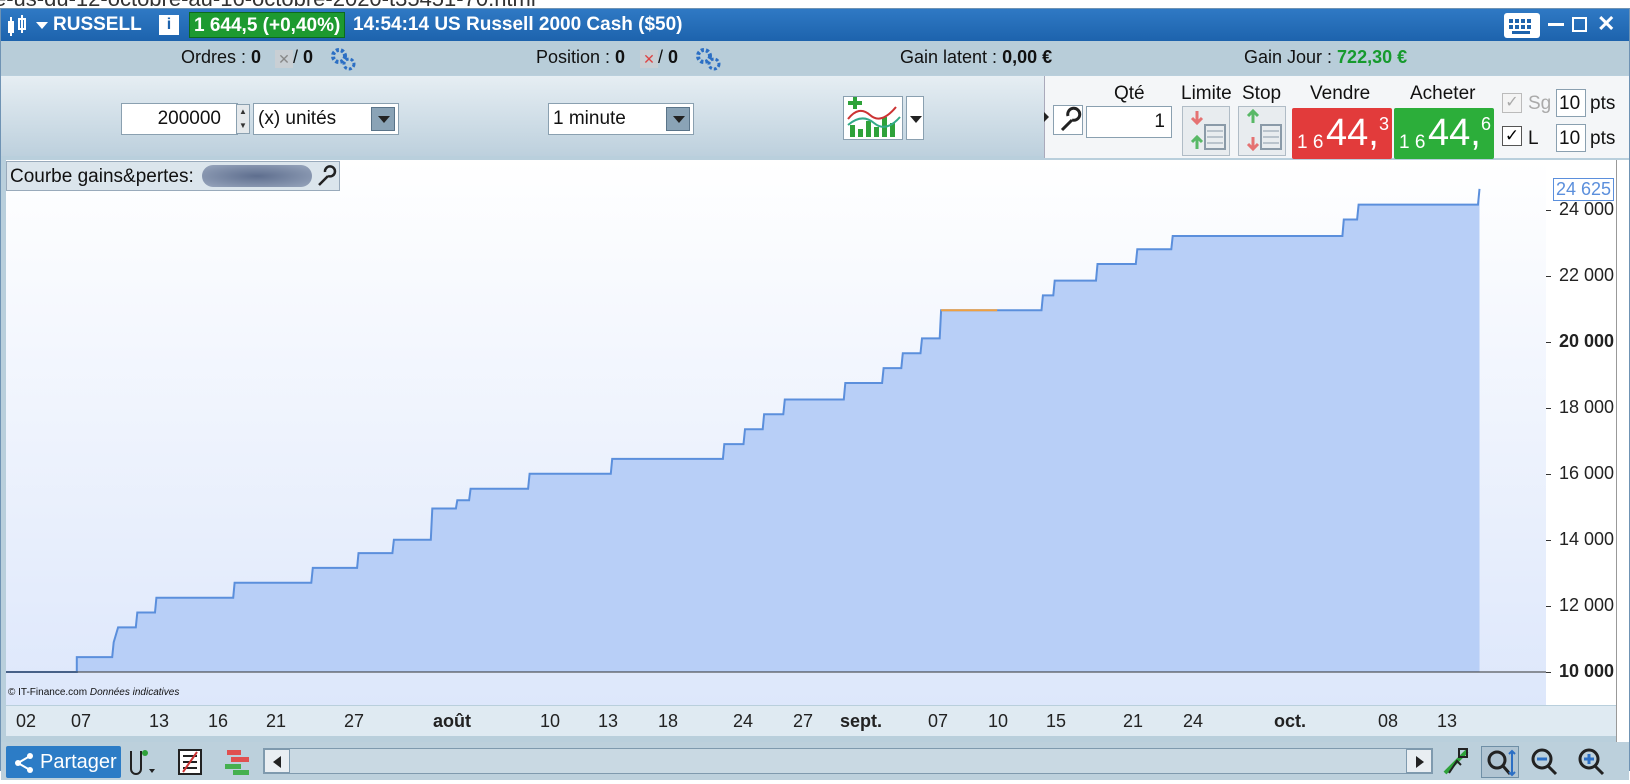 This screenshot has height=784, width=1630. Describe the element at coordinates (20, 29) in the screenshot. I see `candlestick-icon` at that location.